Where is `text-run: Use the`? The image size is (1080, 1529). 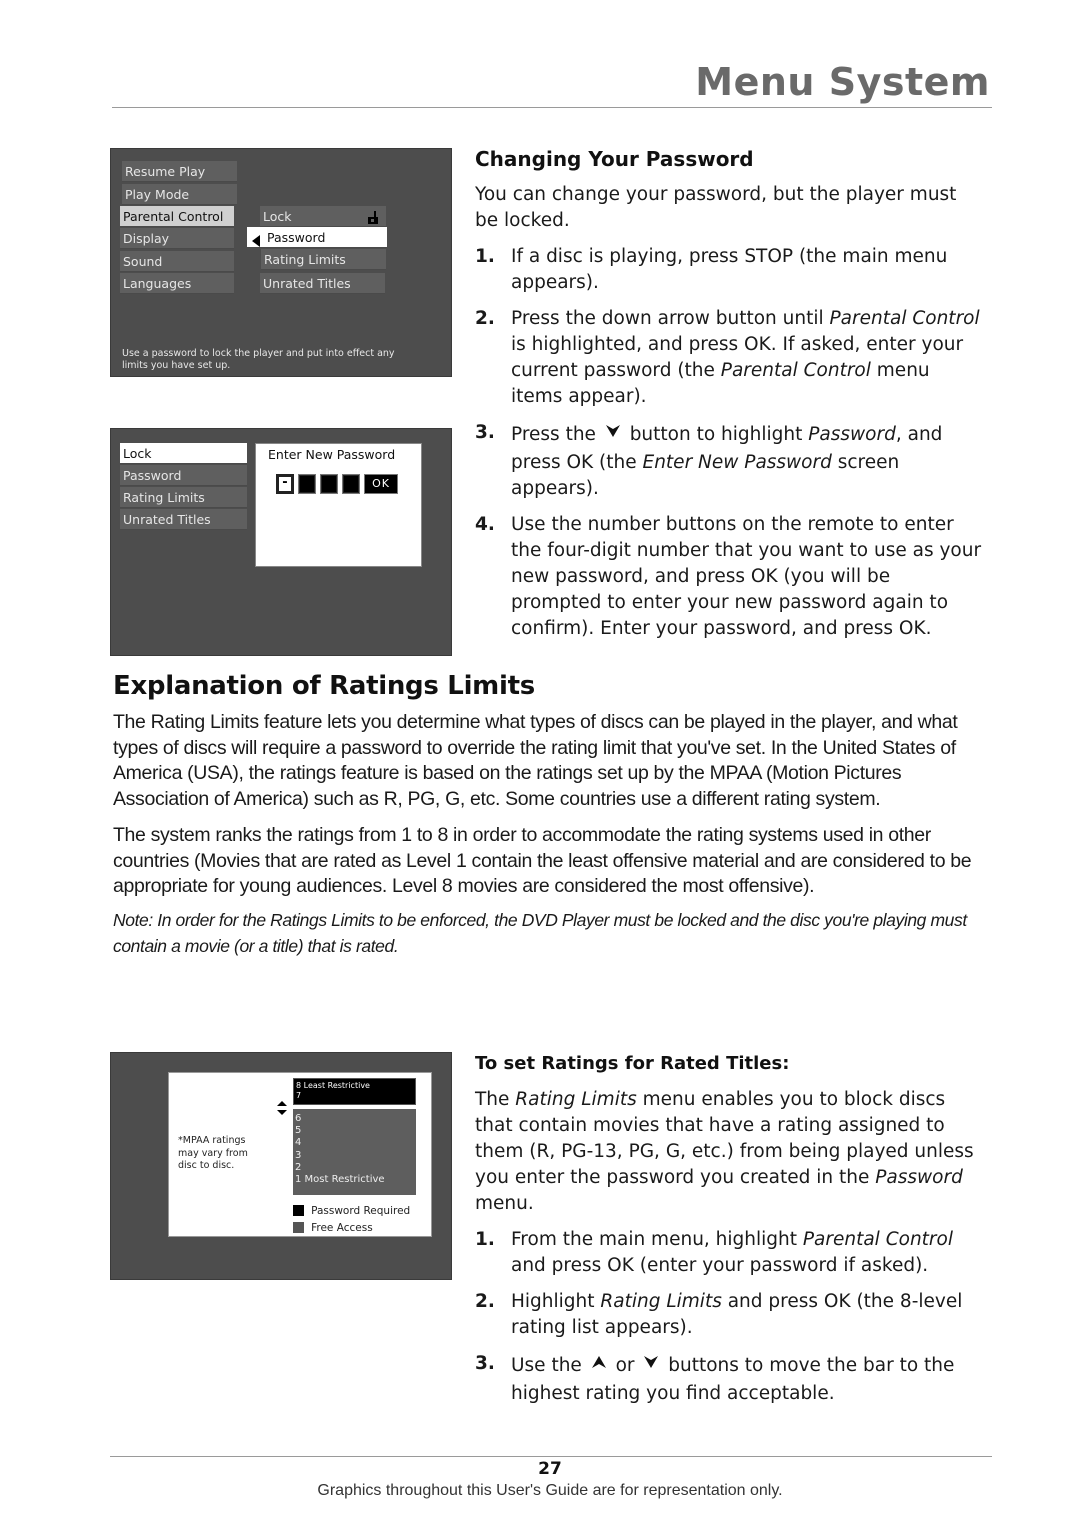
text-run: Use the is located at coordinates (549, 1365).